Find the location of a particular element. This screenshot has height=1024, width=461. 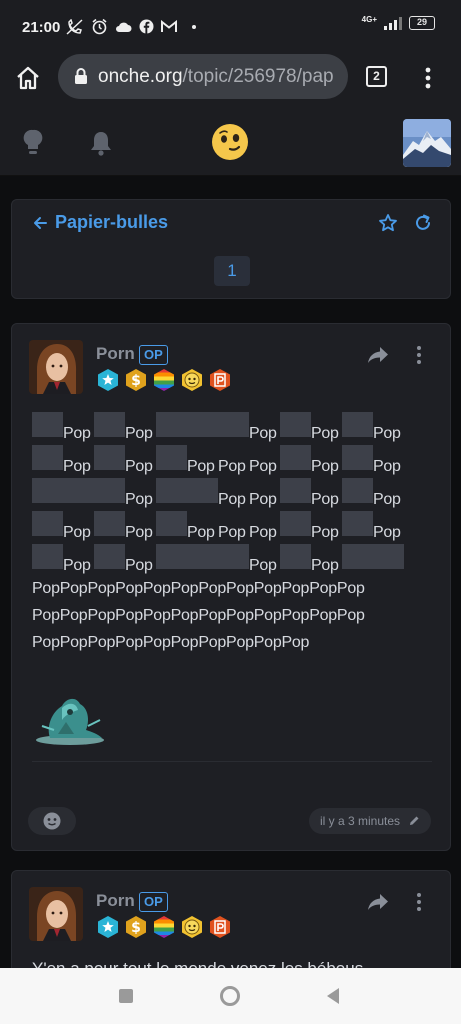

smiley-badge-icon is located at coordinates (192, 927).